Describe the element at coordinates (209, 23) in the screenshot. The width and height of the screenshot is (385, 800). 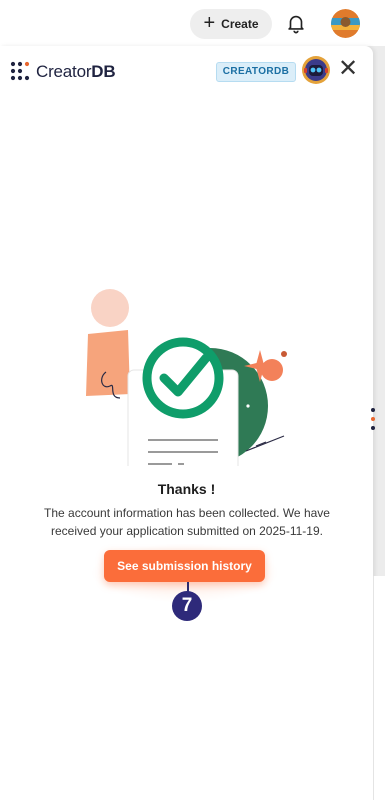
I see `plus-icon: +` at that location.